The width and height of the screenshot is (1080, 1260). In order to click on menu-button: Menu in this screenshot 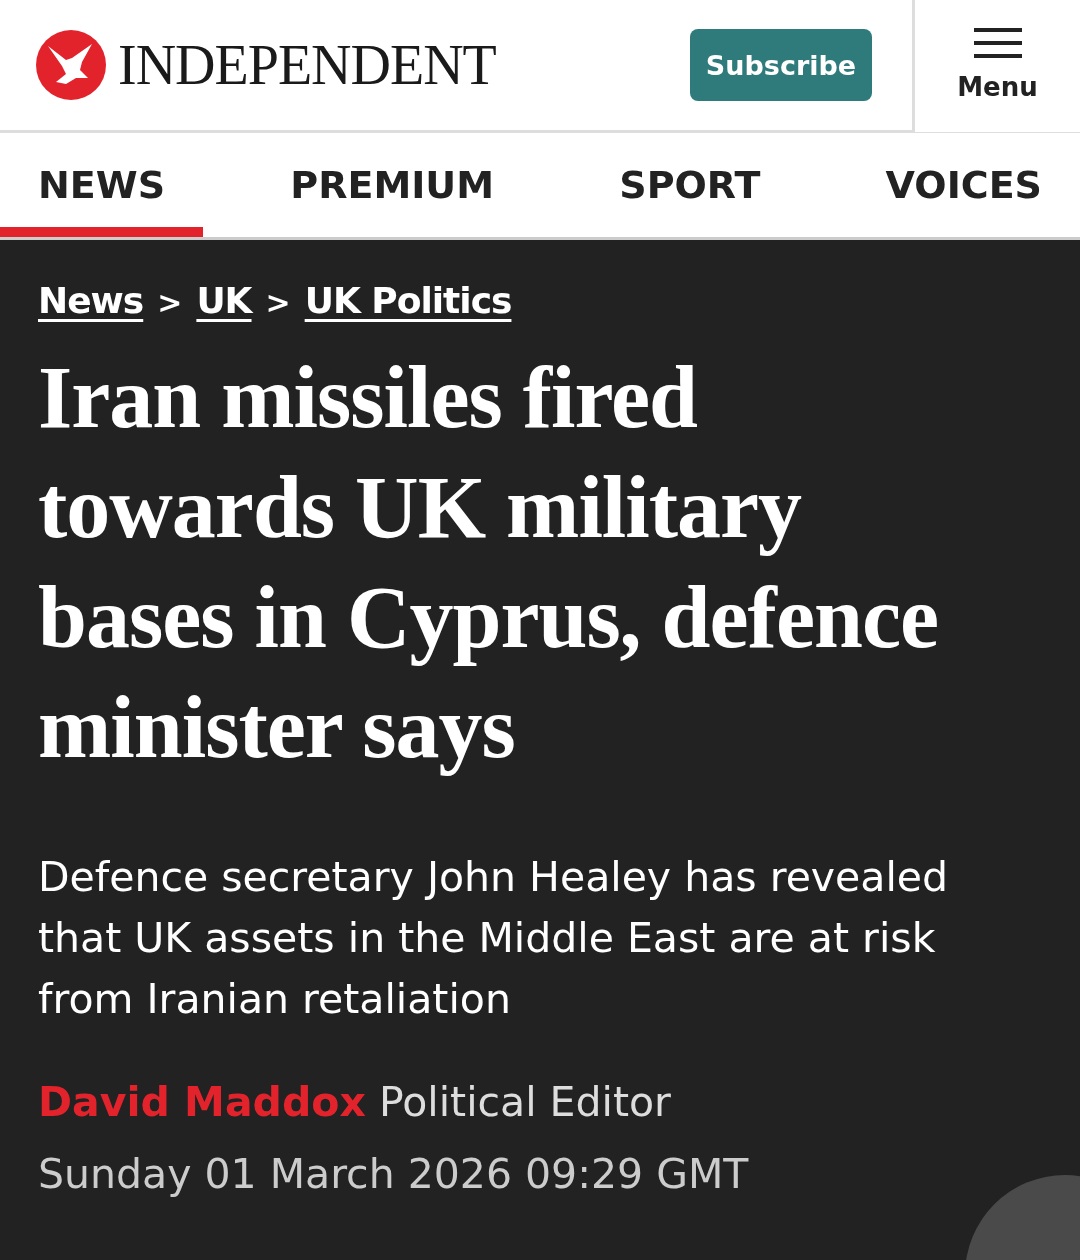, I will do `click(996, 66)`.